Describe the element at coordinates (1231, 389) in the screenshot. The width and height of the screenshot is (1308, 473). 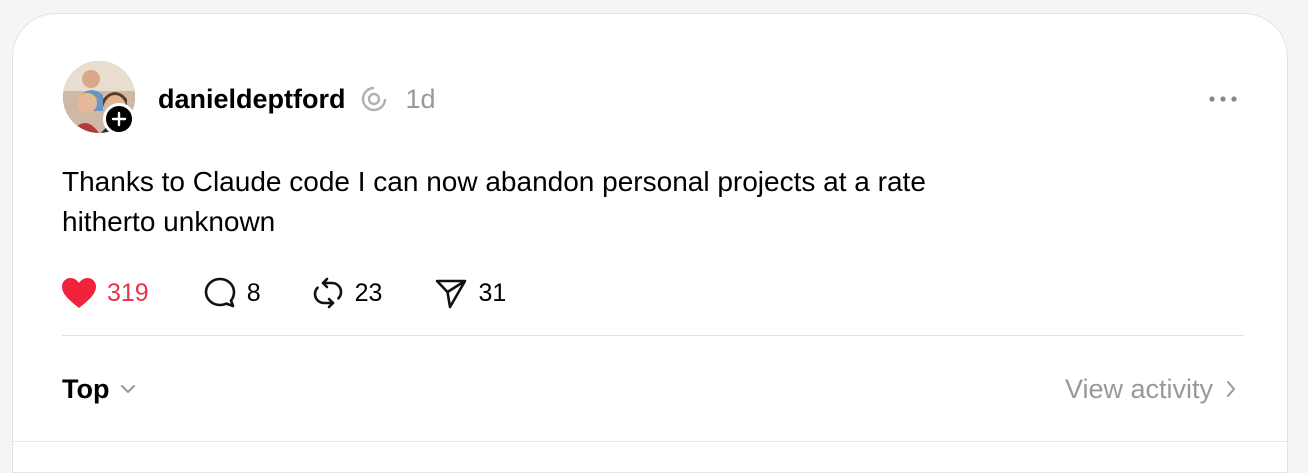
I see `chevron-right-icon` at that location.